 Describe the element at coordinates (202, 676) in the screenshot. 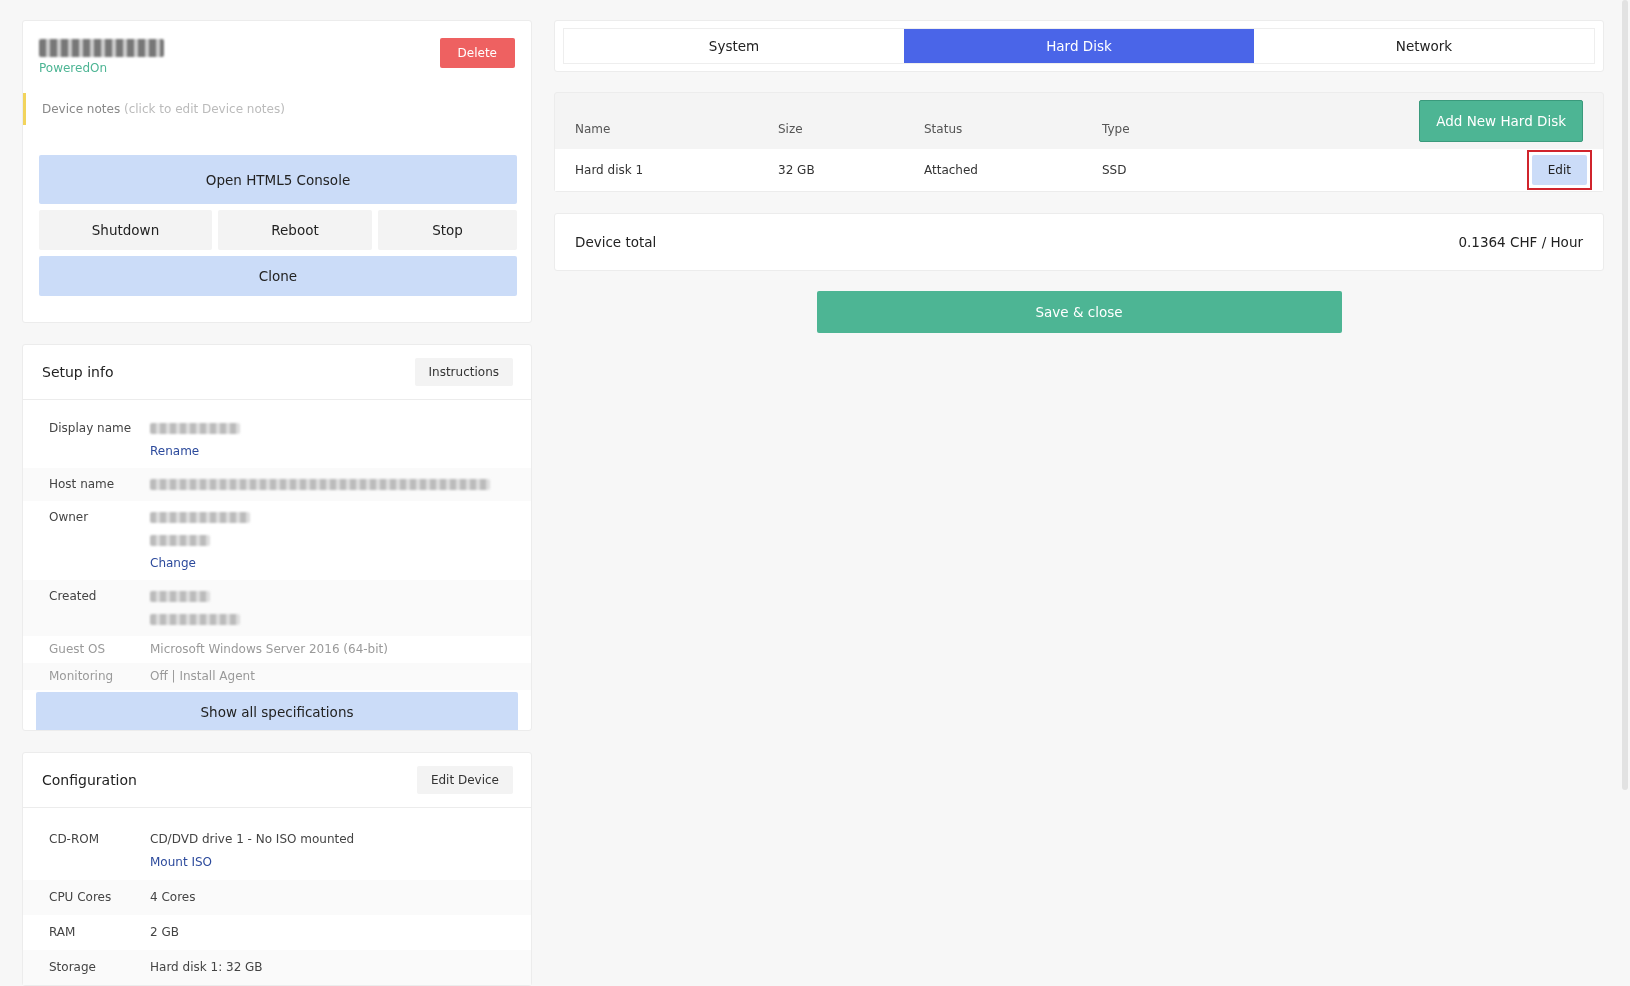

I see `row-value: Off | Install Agent` at that location.